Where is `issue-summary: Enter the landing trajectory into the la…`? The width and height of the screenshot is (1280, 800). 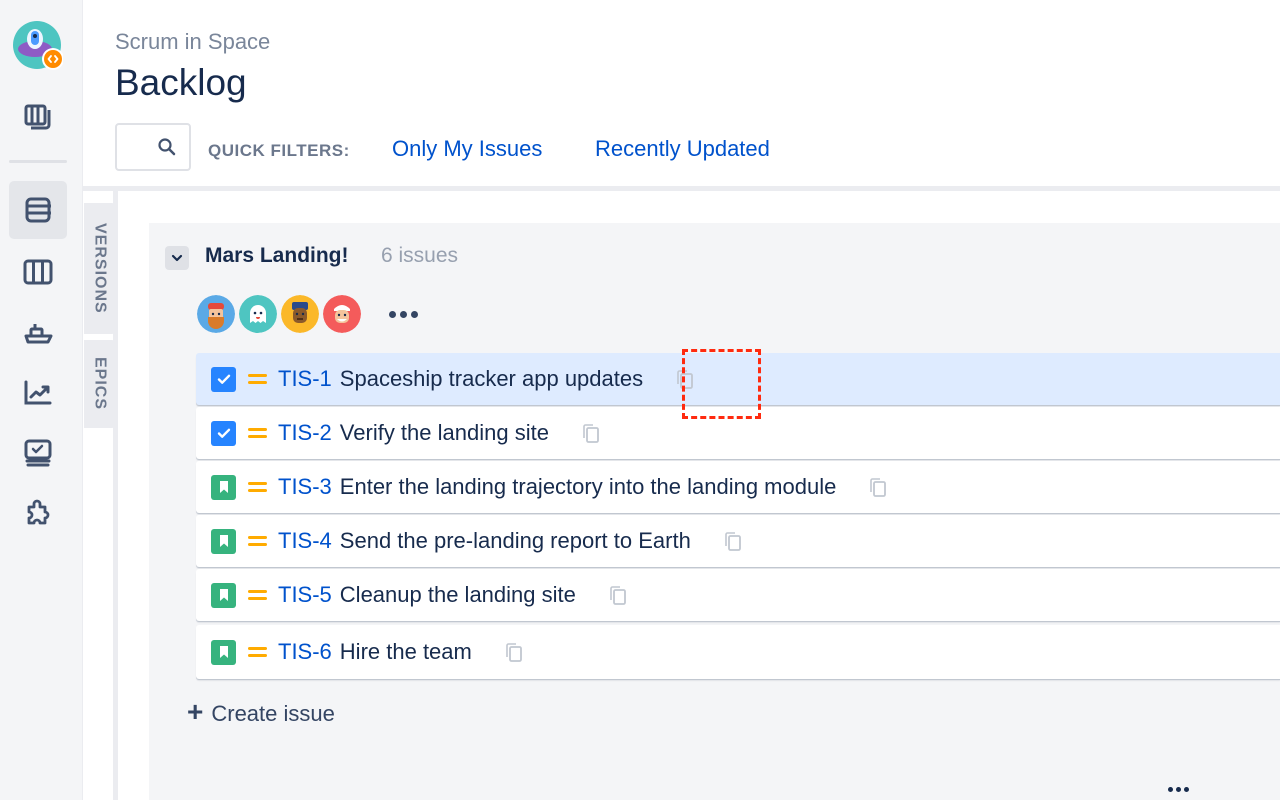 issue-summary: Enter the landing trajectory into the la… is located at coordinates (588, 486).